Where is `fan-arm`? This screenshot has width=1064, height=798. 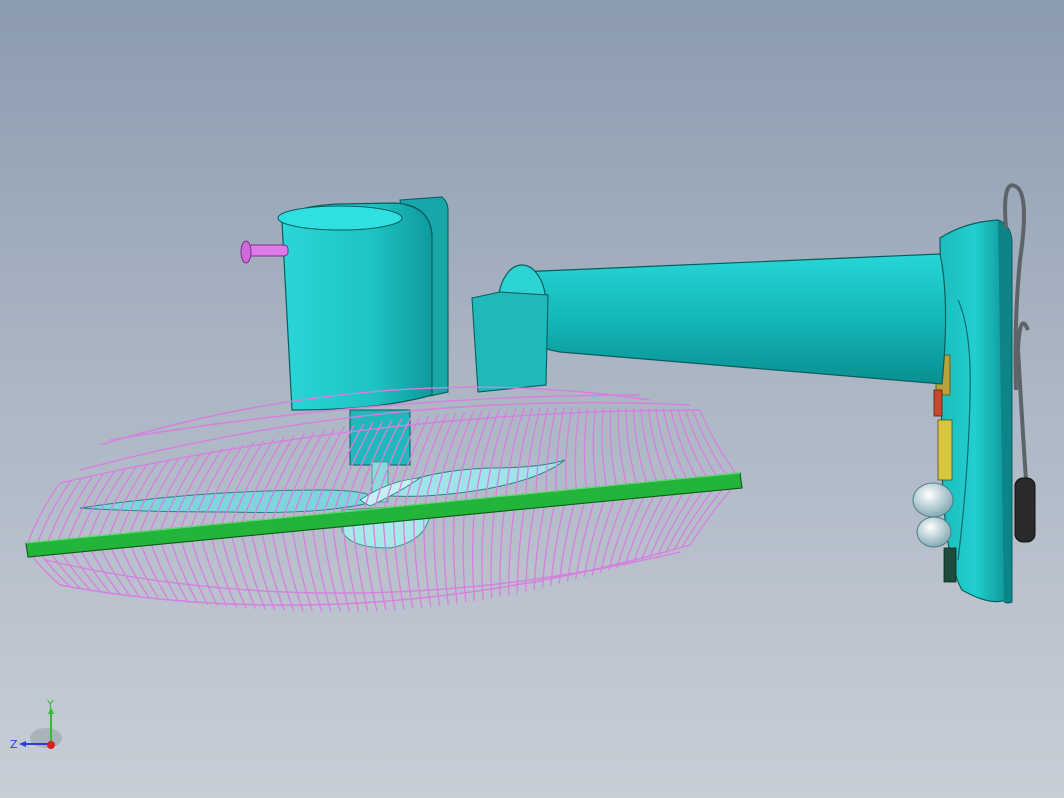
fan-arm is located at coordinates (709, 323).